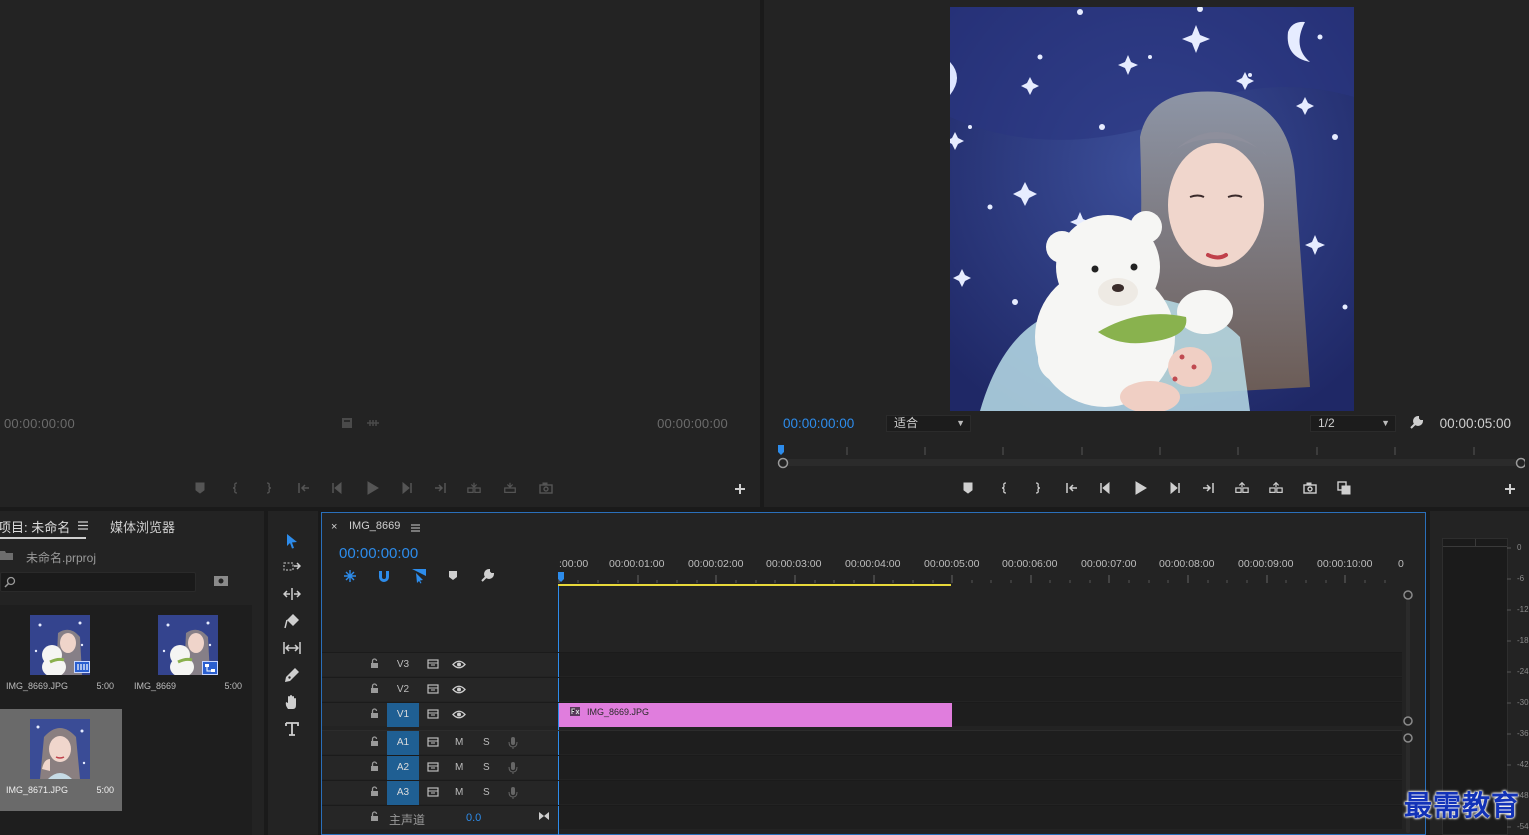  I want to click on source-button-editor-icon, so click(740, 489).